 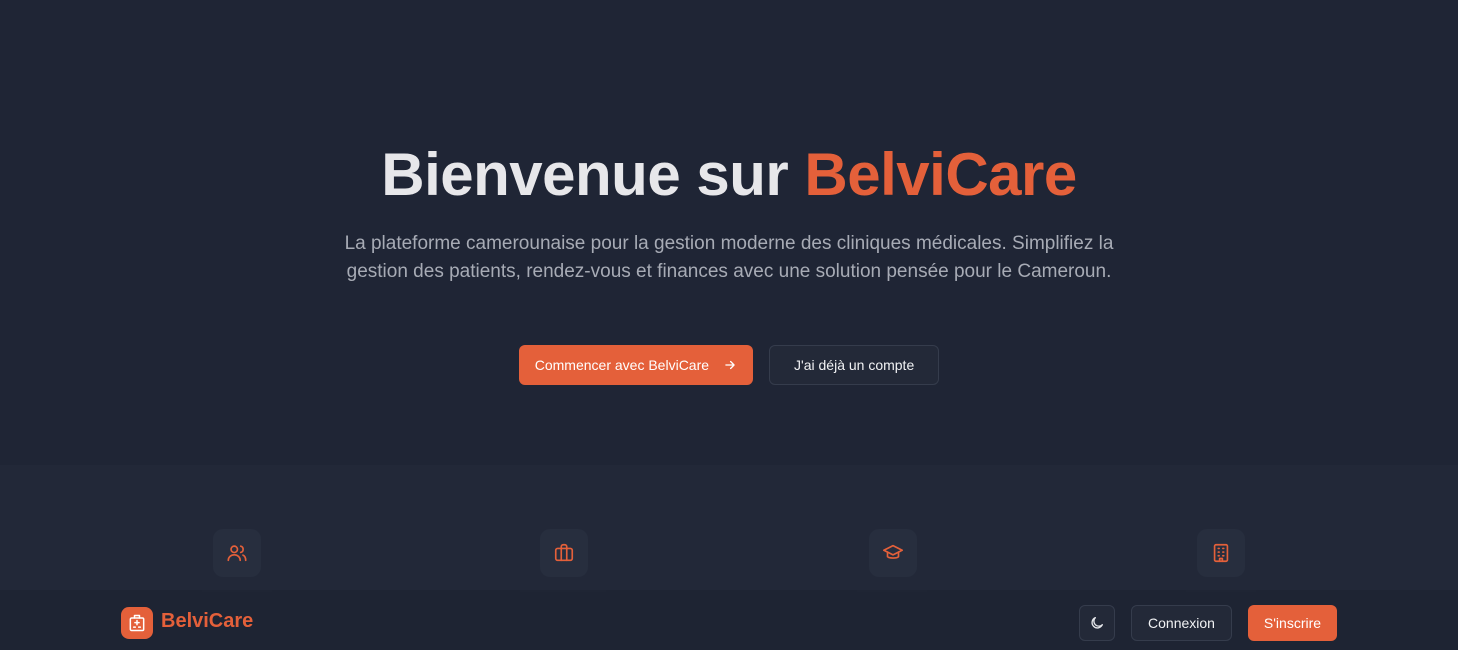 I want to click on building-icon, so click(x=1221, y=553).